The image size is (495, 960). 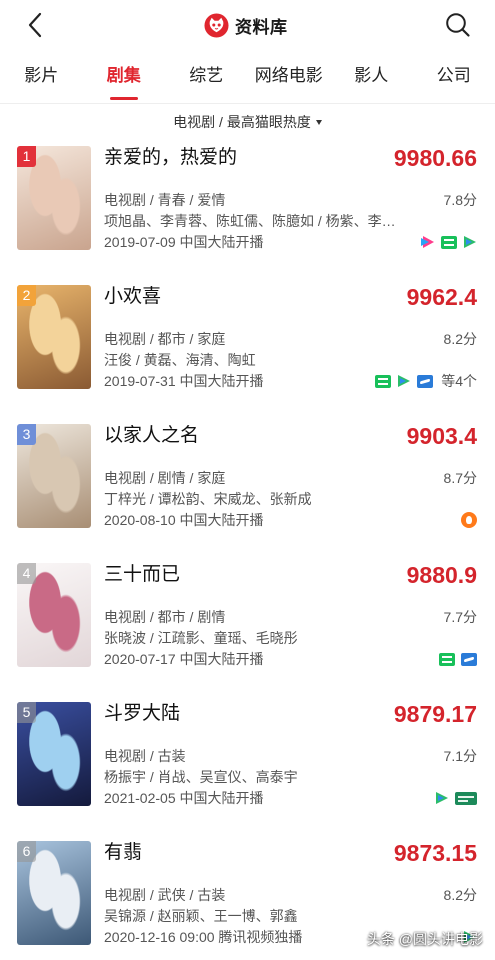 What do you see at coordinates (201, 916) in the screenshot?
I see `cast-text: 吴锦源 / 赵丽颖、王一博、郭鑫` at bounding box center [201, 916].